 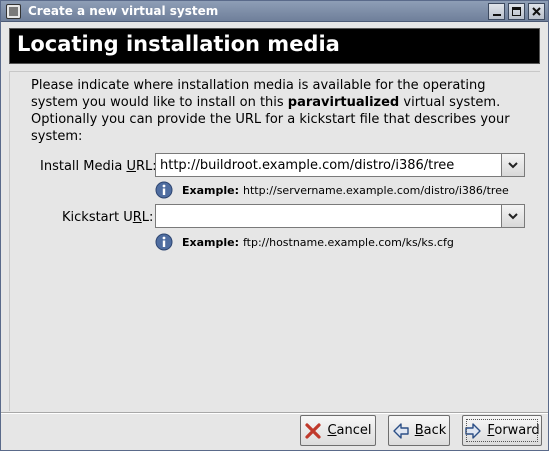 I want to click on kickstart-label-after: L:, so click(x=147, y=217).